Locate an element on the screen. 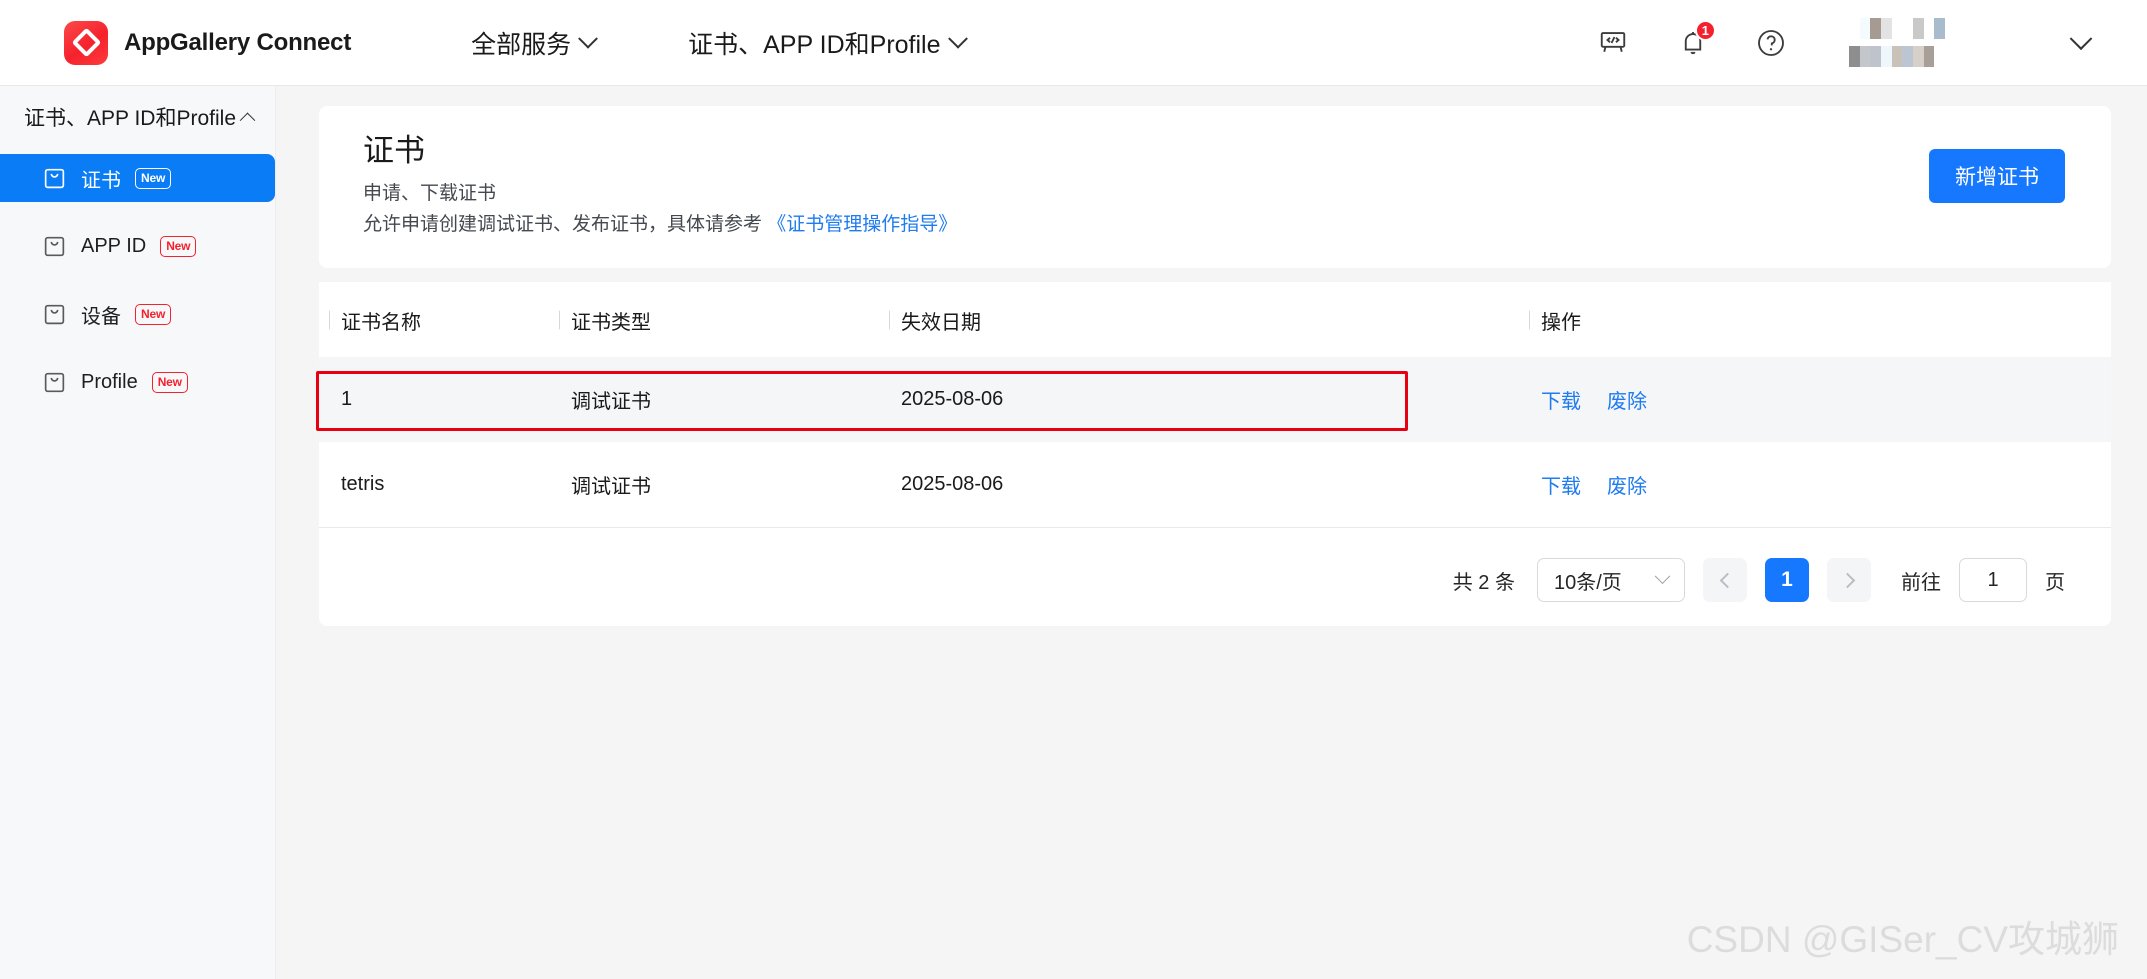 Image resolution: width=2147 pixels, height=979 pixels. sidebar-item-devices: 设备 New is located at coordinates (137, 314).